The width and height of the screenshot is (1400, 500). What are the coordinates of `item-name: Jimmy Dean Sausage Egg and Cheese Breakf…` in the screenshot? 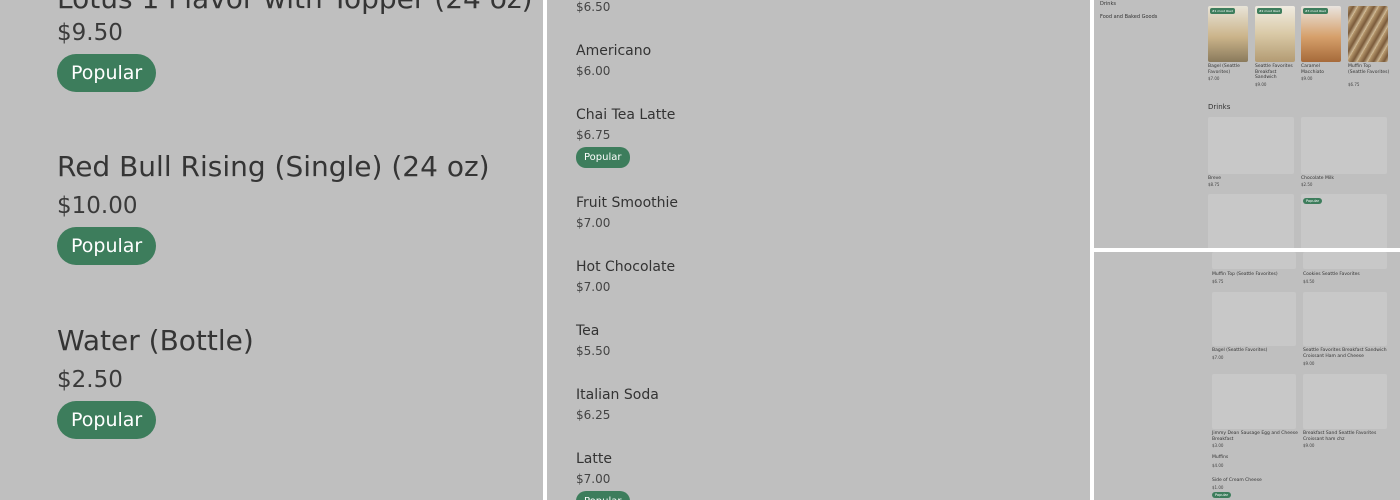 It's located at (1255, 436).